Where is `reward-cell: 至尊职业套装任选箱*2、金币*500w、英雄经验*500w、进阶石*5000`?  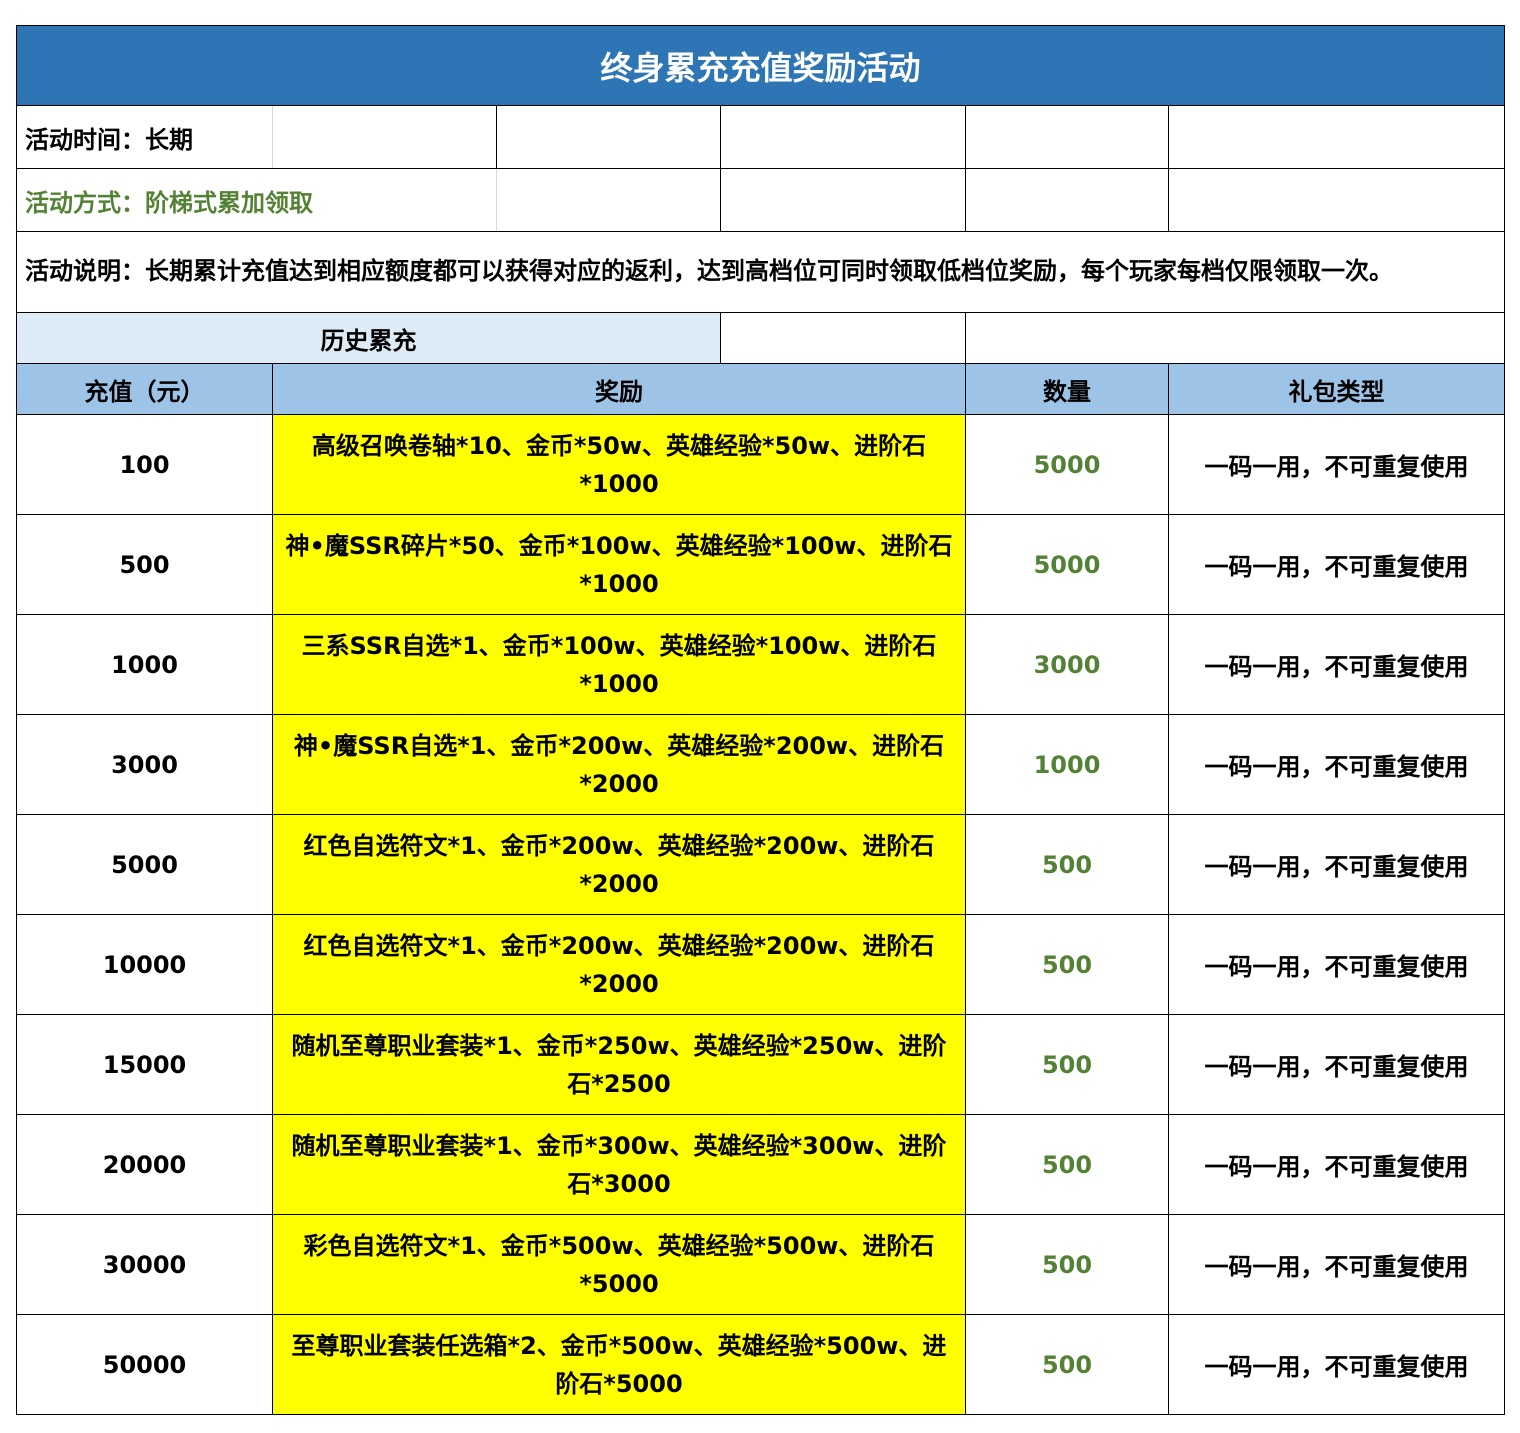
reward-cell: 至尊职业套装任选箱*2、金币*500w、英雄经验*500w、进阶石*5000 is located at coordinates (619, 1364).